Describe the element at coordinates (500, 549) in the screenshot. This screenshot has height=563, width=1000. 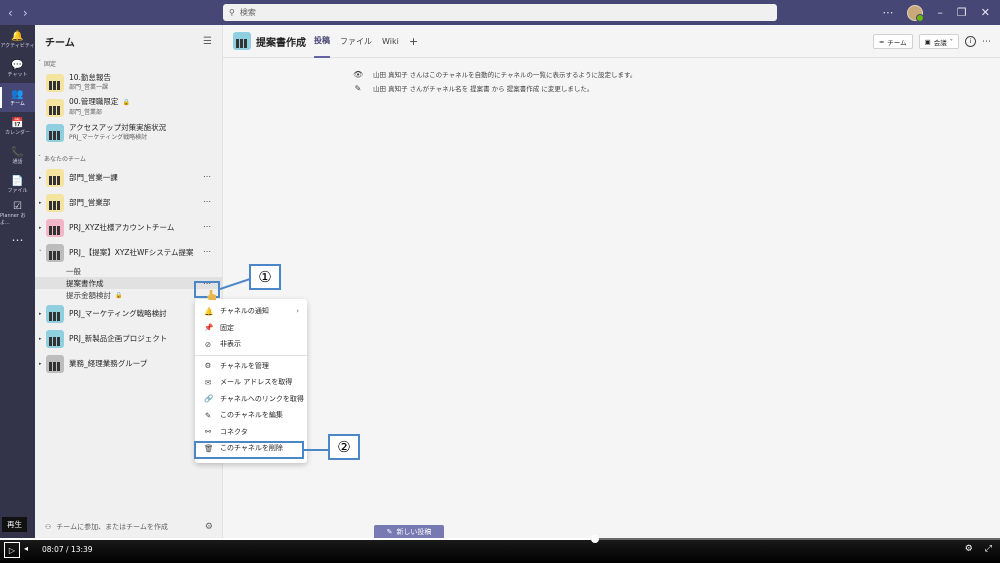
I see `video-player-bar: ▷ ◂ 08:07 / 13:39 ⚙ ⤢` at that location.